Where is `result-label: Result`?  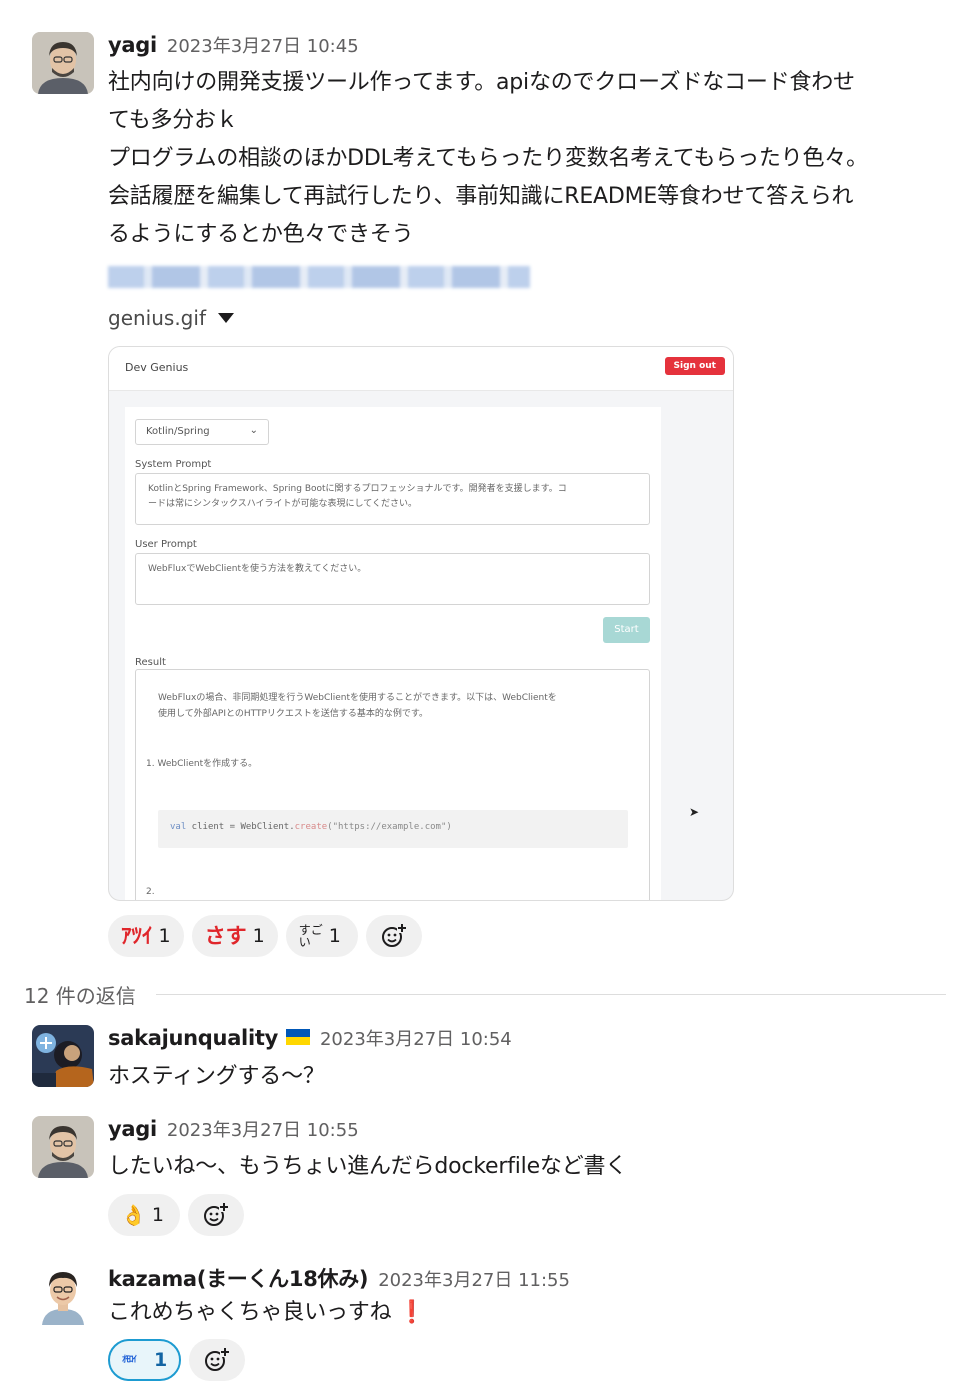
result-label: Result is located at coordinates (150, 662).